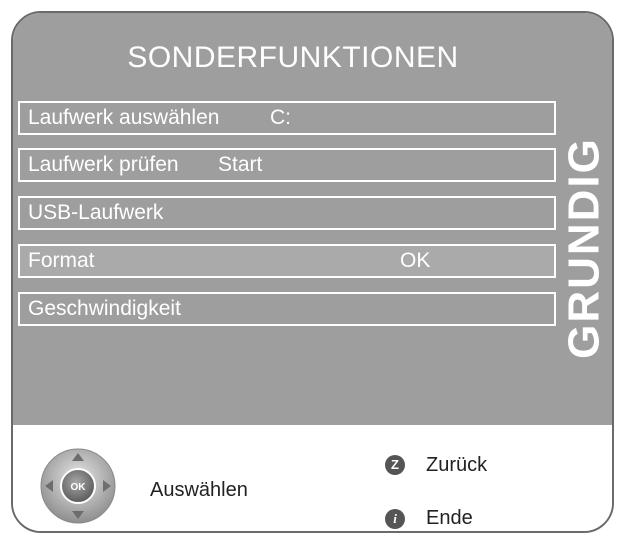 The height and width of the screenshot is (545, 629). What do you see at coordinates (104, 308) in the screenshot?
I see `menu-item-label: Geschwindigkeit` at bounding box center [104, 308].